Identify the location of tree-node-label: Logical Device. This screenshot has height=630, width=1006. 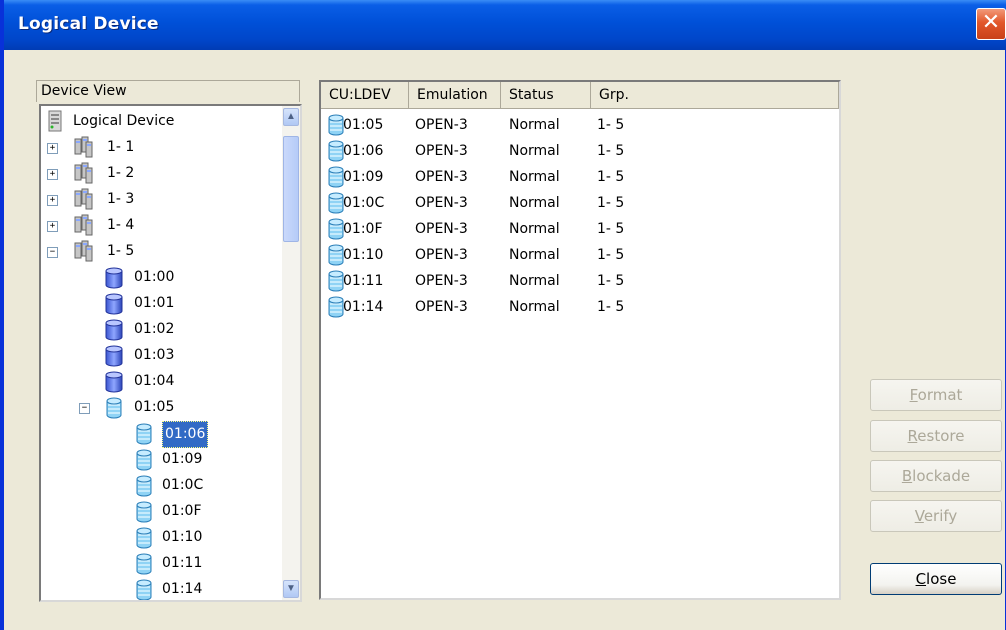
(124, 121).